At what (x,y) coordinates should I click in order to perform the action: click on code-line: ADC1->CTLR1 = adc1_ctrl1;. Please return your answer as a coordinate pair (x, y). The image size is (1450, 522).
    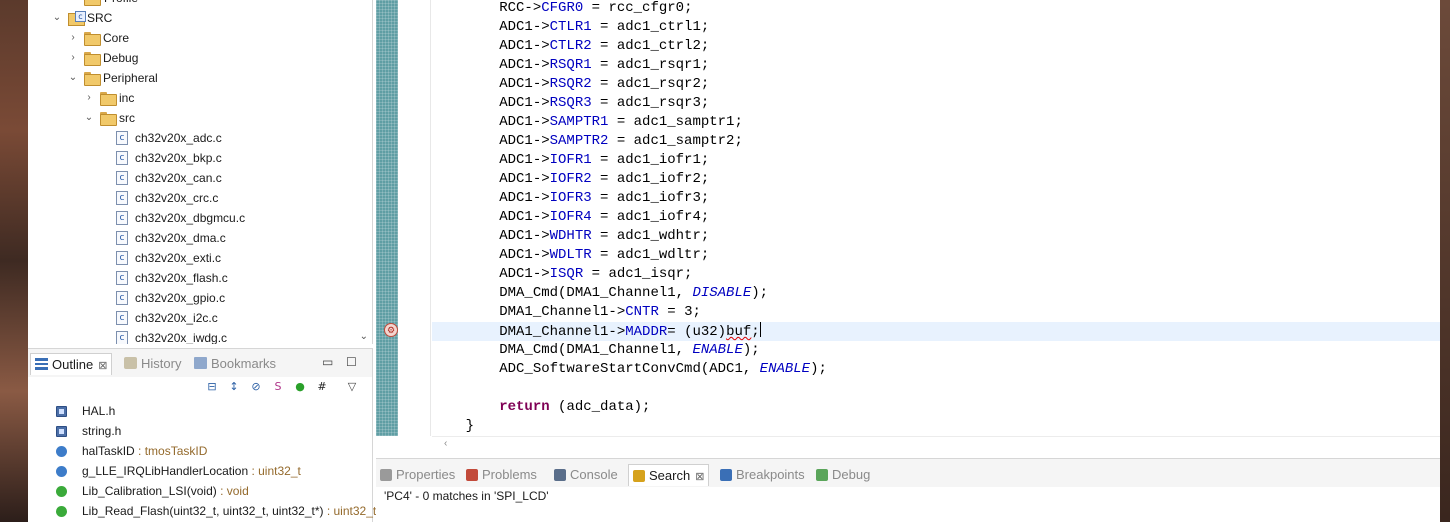
    Looking at the image, I should click on (936, 27).